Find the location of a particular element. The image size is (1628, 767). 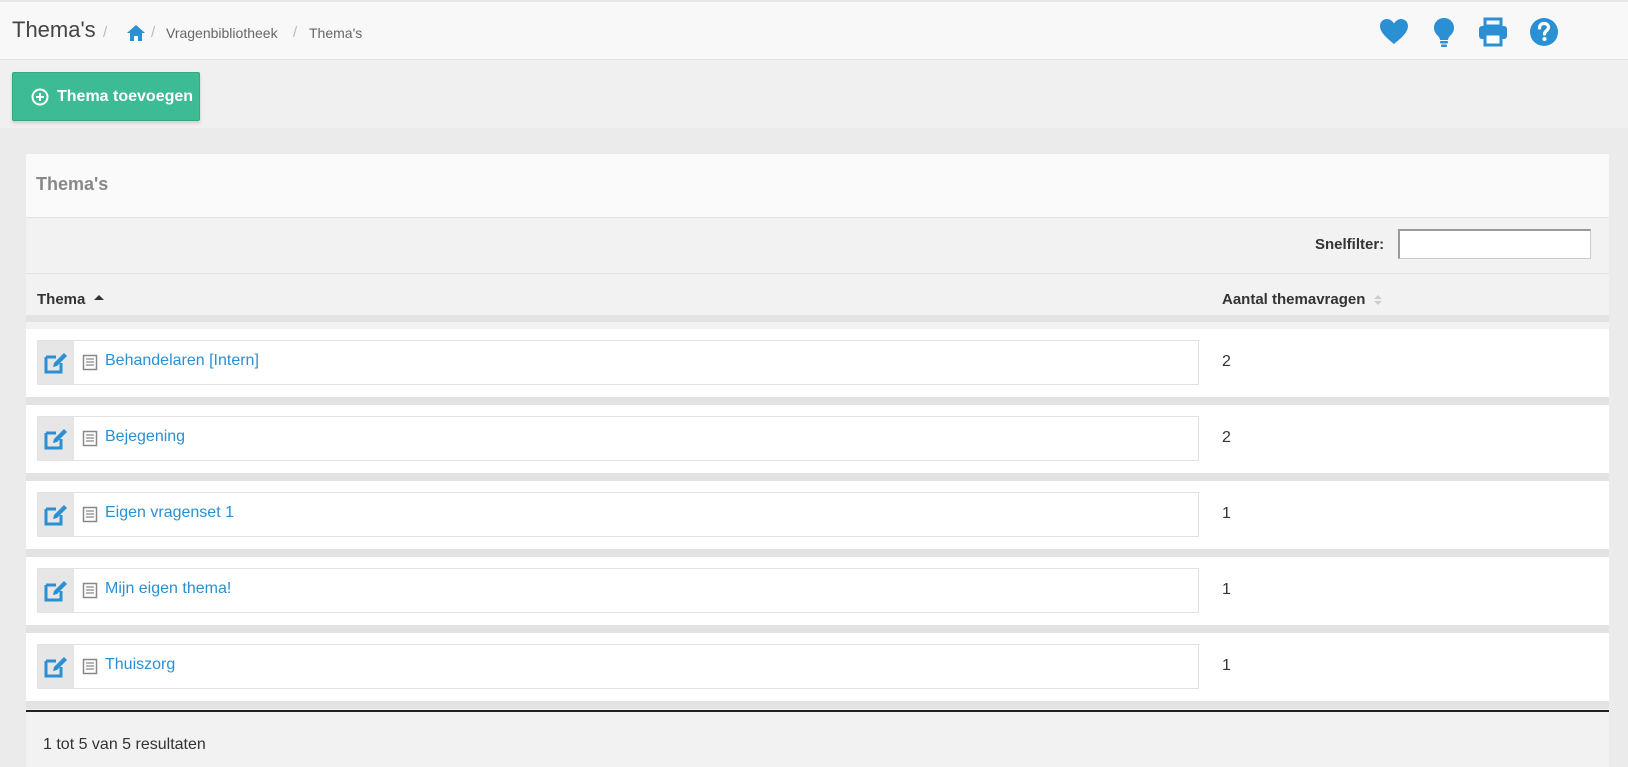

results-summary: 1 tot 5 van 5 resultaten is located at coordinates (124, 744).